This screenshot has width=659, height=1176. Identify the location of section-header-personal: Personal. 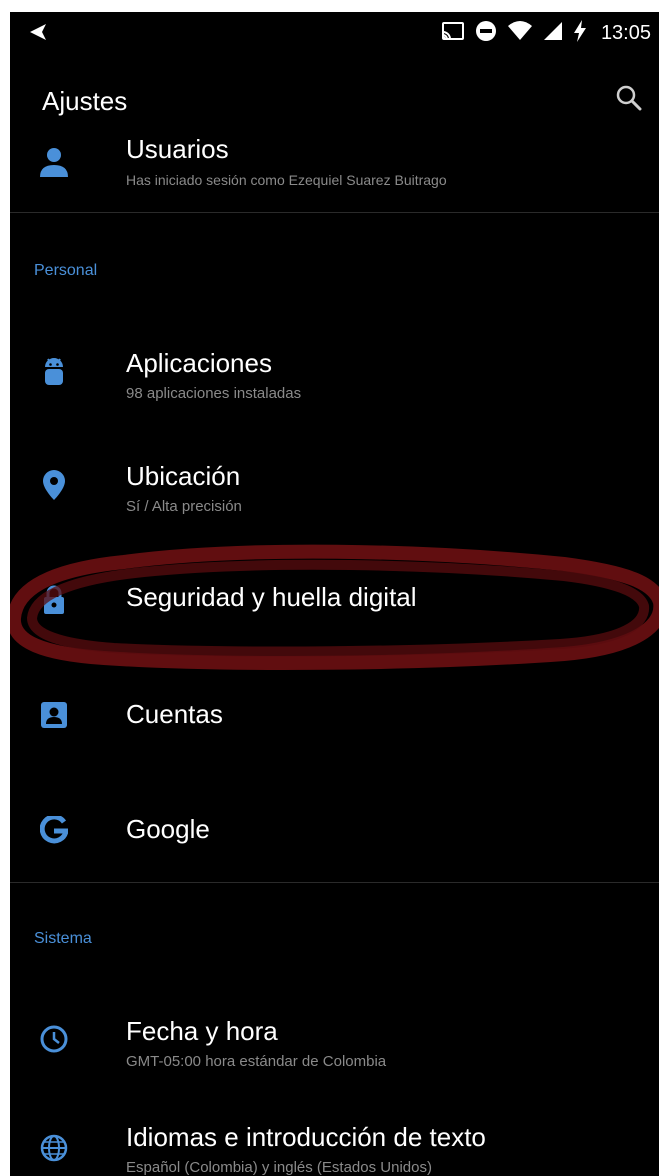
(66, 270).